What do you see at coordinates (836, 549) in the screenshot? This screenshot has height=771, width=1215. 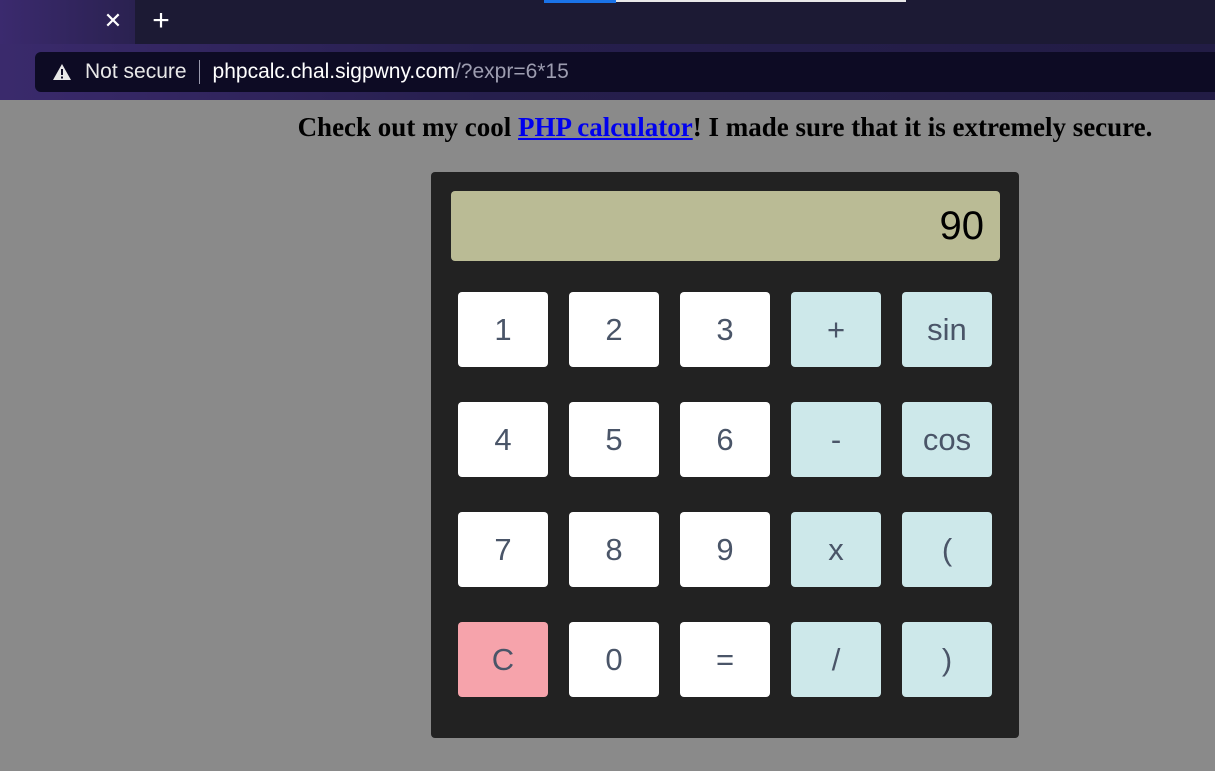 I see `multiply-button: x` at bounding box center [836, 549].